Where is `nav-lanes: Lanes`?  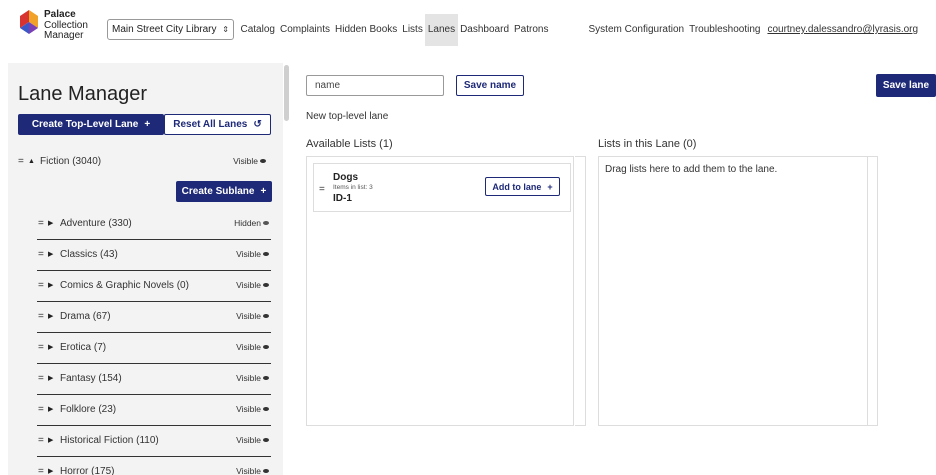 nav-lanes: Lanes is located at coordinates (441, 30).